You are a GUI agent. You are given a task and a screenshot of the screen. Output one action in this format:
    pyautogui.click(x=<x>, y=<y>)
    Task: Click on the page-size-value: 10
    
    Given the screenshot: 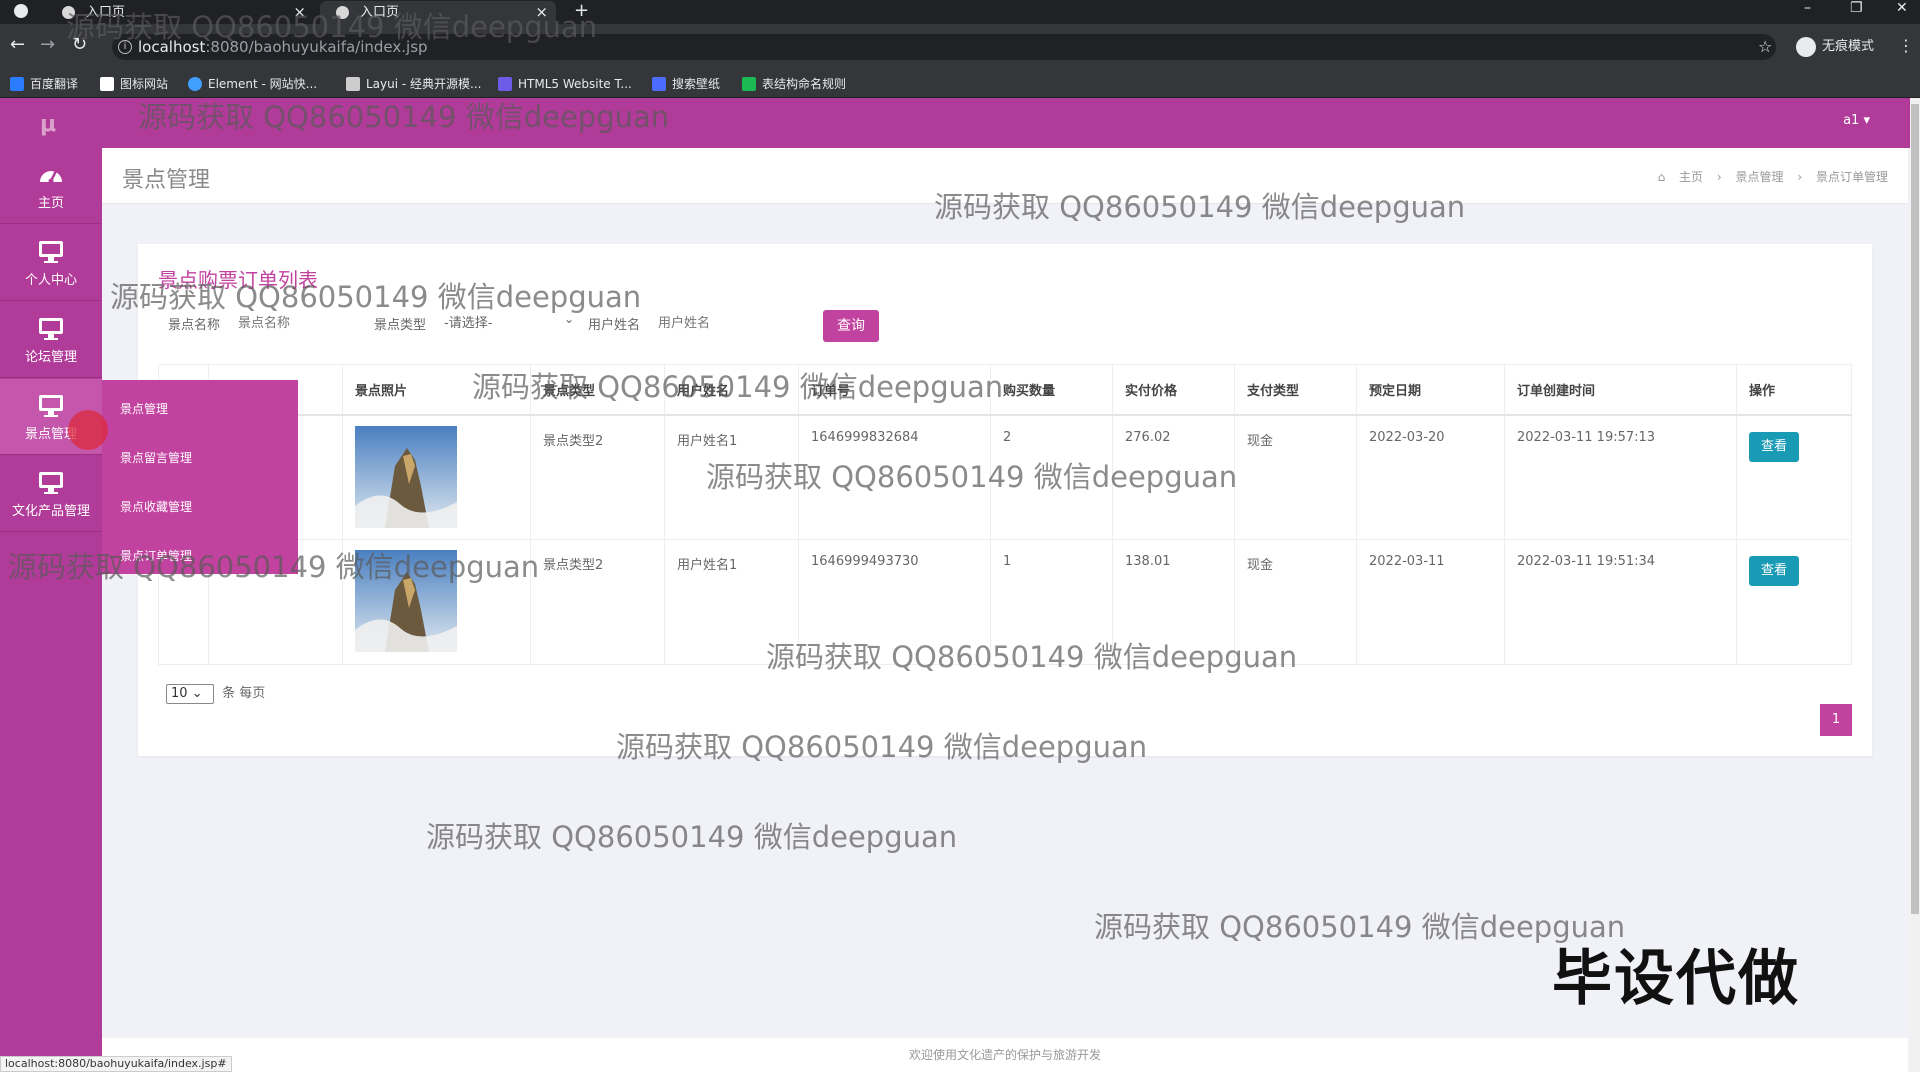 What is the action you would take?
    pyautogui.click(x=179, y=693)
    